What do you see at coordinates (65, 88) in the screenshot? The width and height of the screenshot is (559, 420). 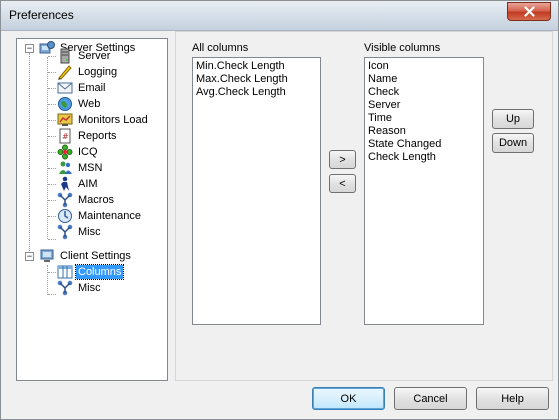 I see `email-icon` at bounding box center [65, 88].